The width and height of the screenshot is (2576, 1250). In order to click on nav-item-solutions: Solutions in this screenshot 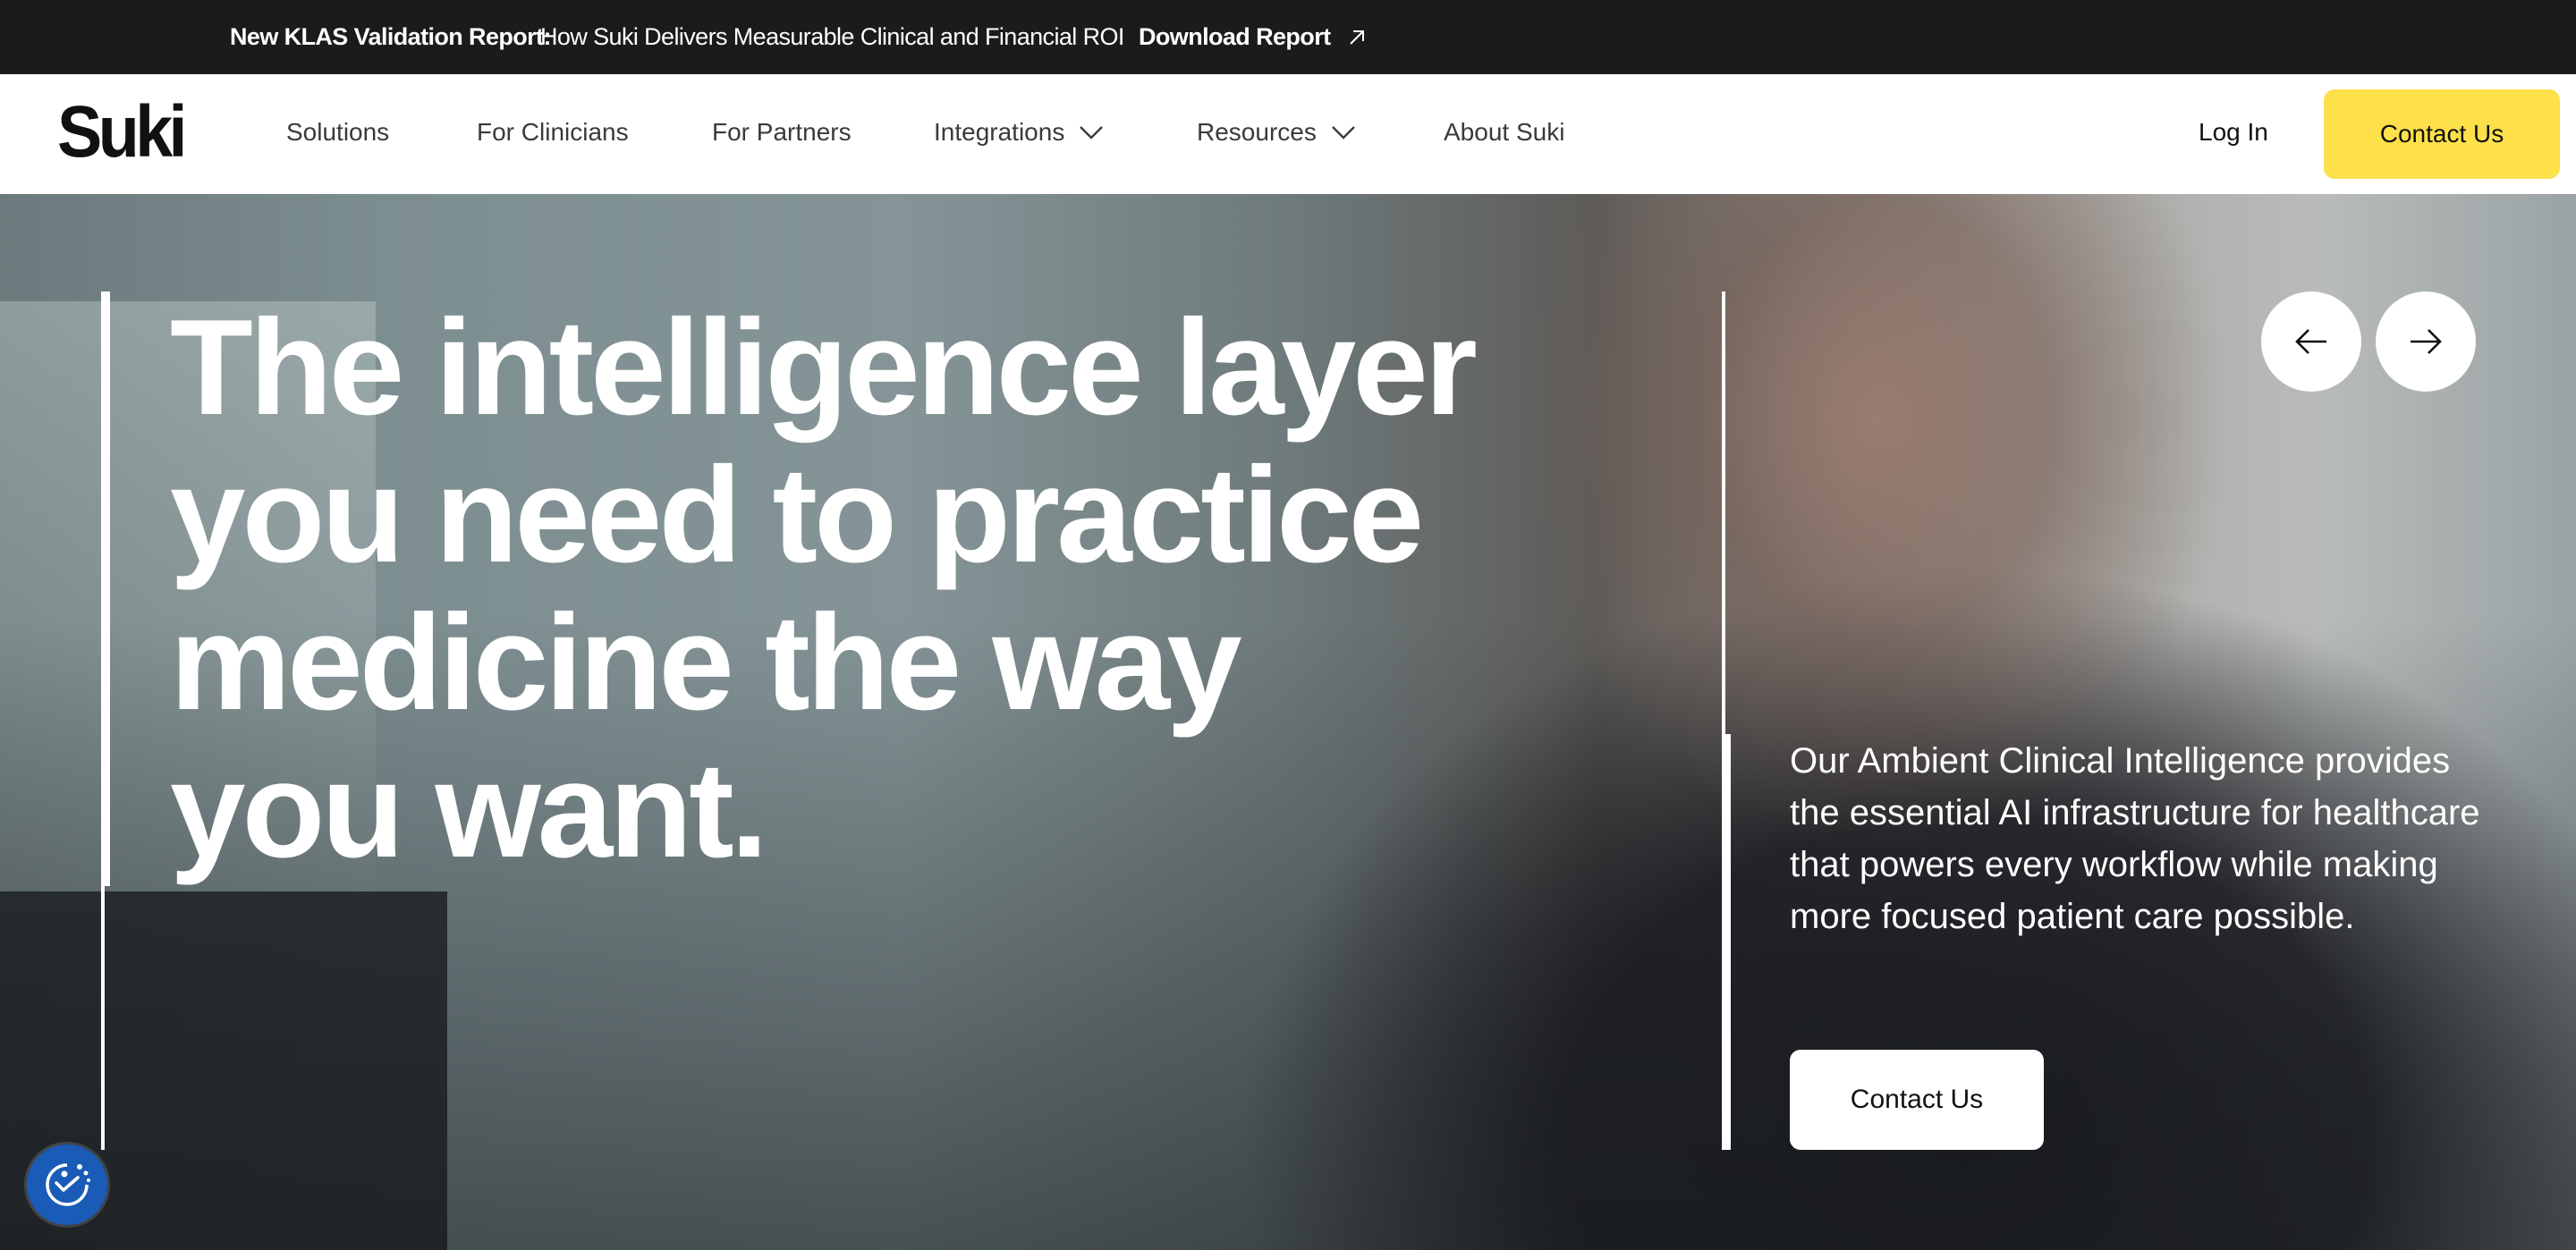, I will do `click(337, 133)`.